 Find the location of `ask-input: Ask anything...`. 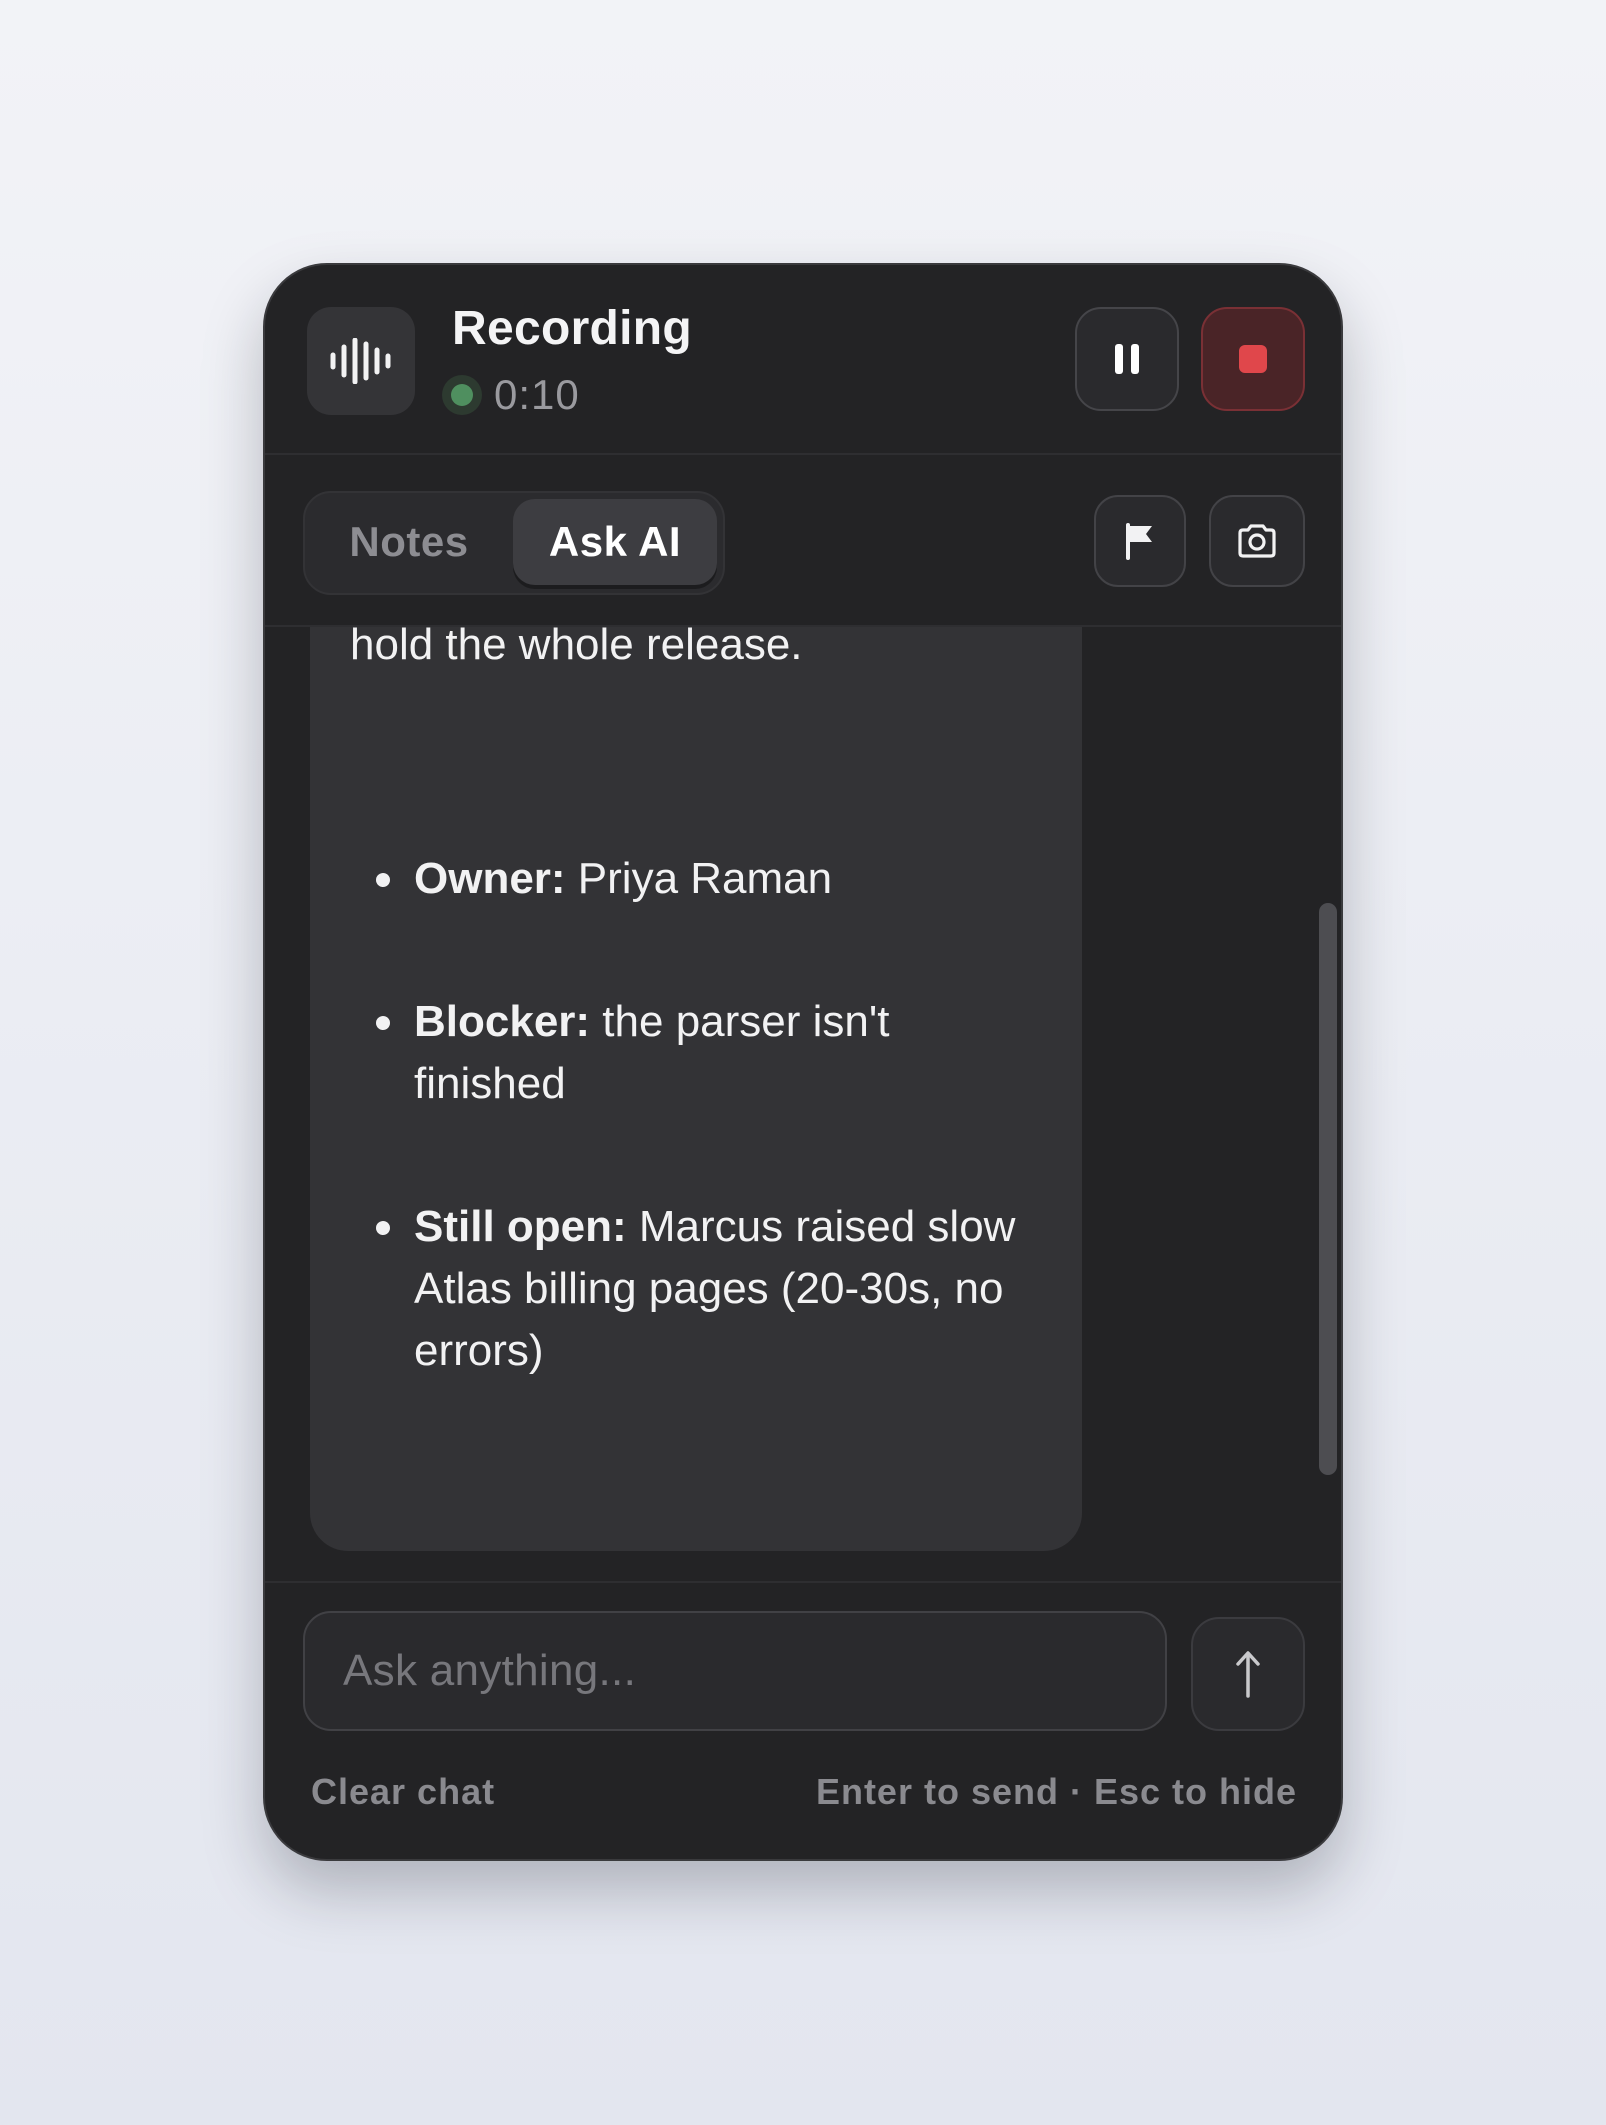

ask-input: Ask anything... is located at coordinates (735, 1671).